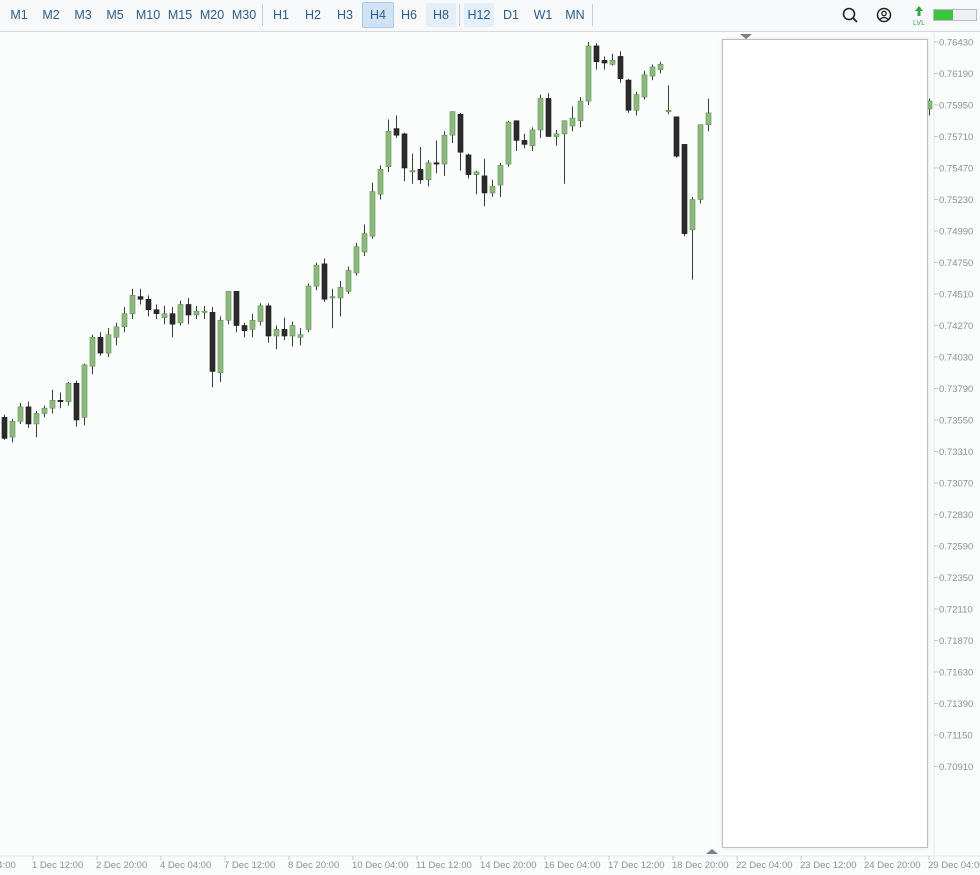 This screenshot has height=875, width=980. I want to click on timeframe-m2-button: M2, so click(51, 15).